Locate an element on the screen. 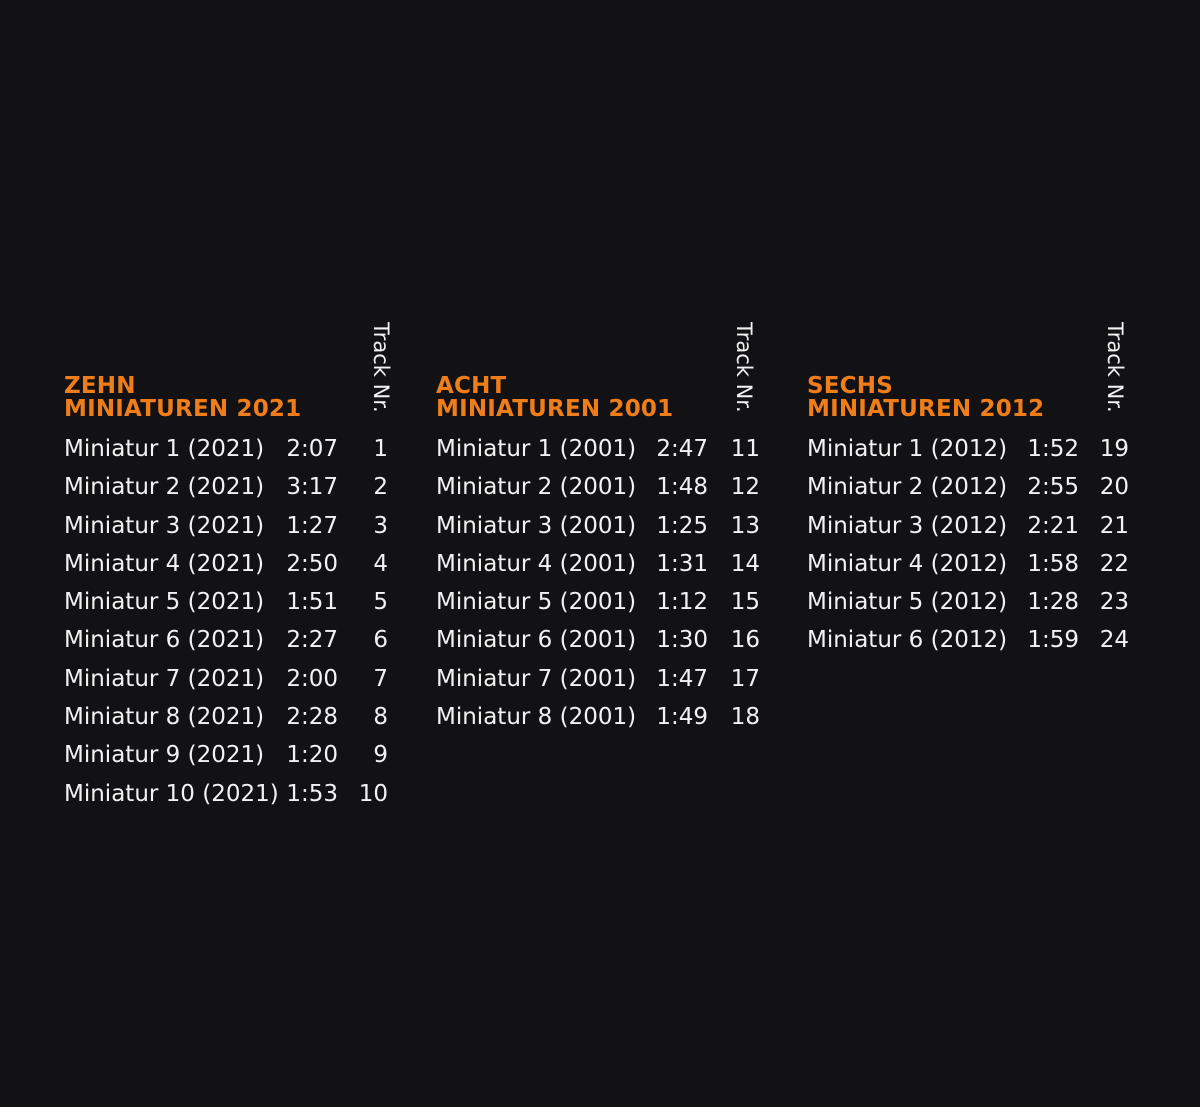 This screenshot has width=1200, height=1107. track-title: Miniatur 10 (2021) is located at coordinates (171, 793).